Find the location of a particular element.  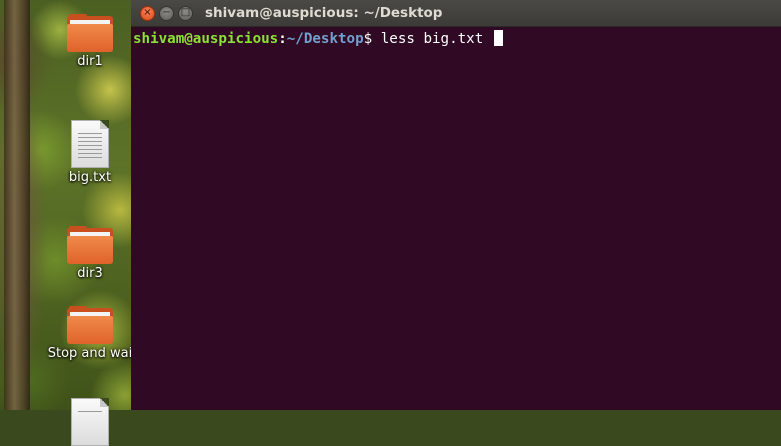

desktop-icon-dir3: dir3 is located at coordinates (90, 253).